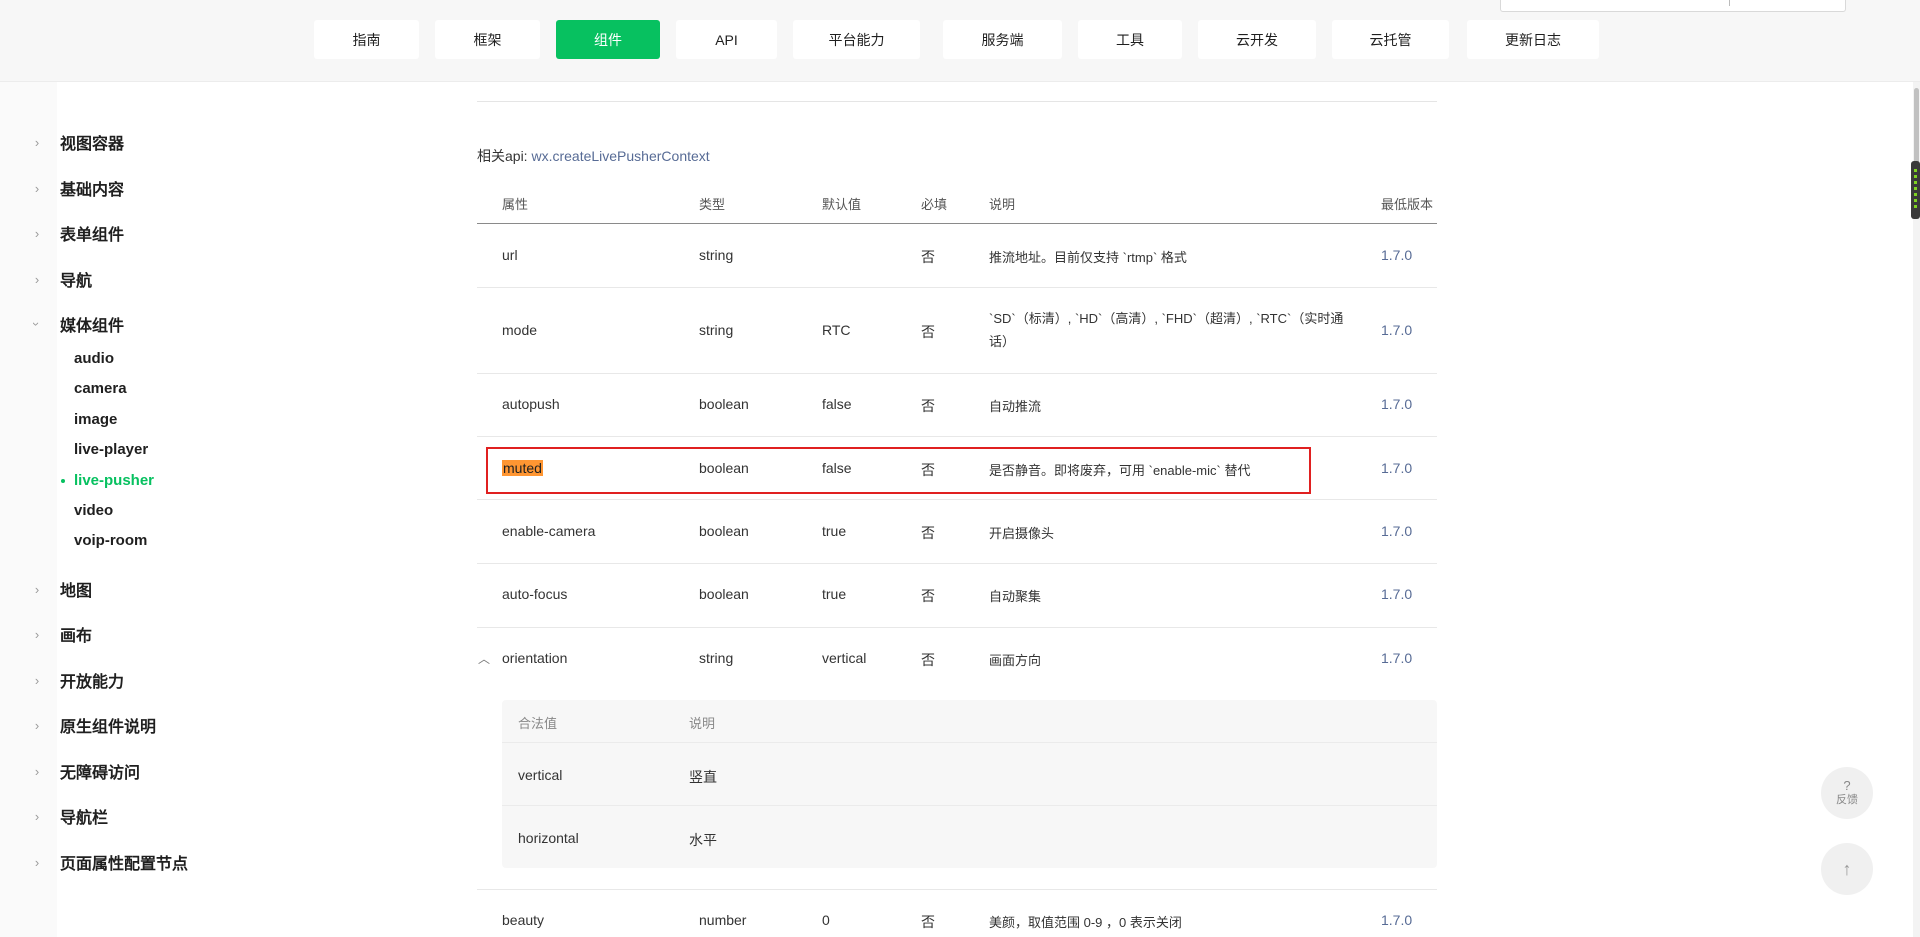 The width and height of the screenshot is (1920, 937). Describe the element at coordinates (1015, 660) in the screenshot. I see `cell-description: 画面方向` at that location.